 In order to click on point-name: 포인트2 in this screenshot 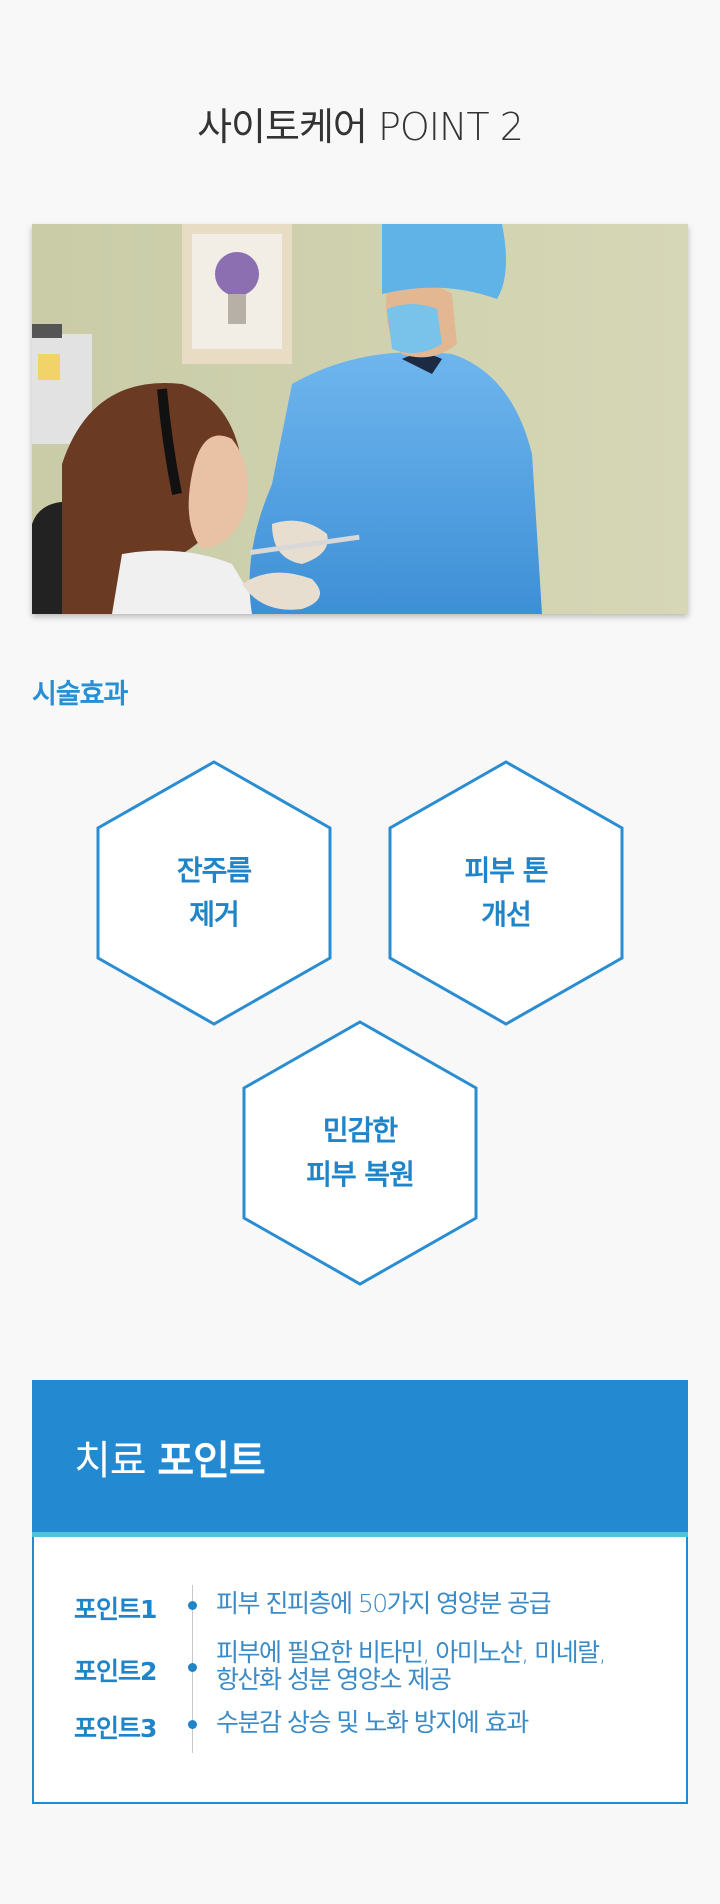, I will do `click(115, 1671)`.